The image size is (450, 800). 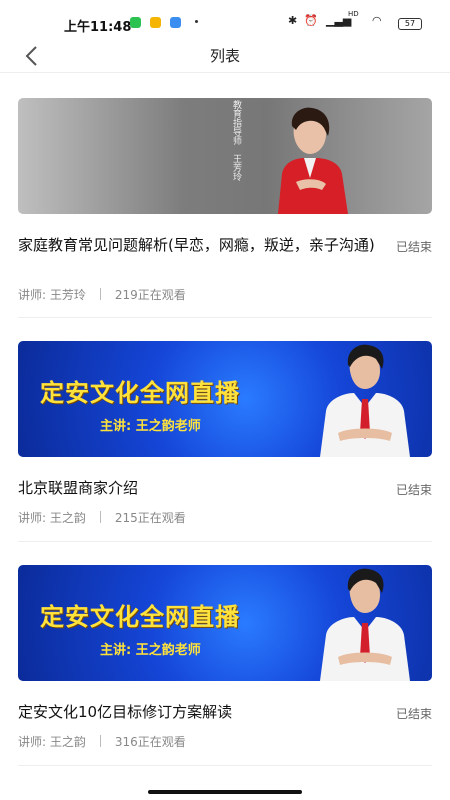 I want to click on status-time: 上午11:48, so click(x=98, y=27).